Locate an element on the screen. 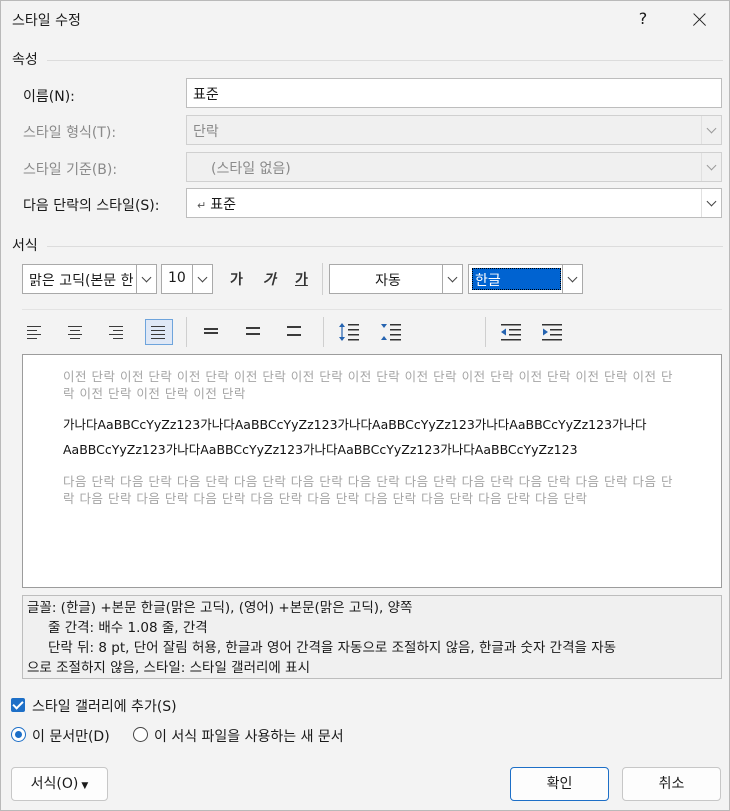 Image resolution: width=730 pixels, height=811 pixels. justify-icon is located at coordinates (159, 334).